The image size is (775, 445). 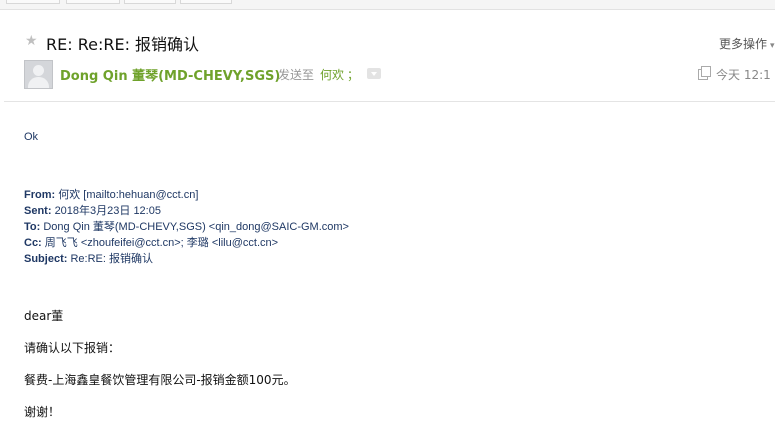 I want to click on more-actions-button: 更多操作 ▾, so click(x=747, y=43).